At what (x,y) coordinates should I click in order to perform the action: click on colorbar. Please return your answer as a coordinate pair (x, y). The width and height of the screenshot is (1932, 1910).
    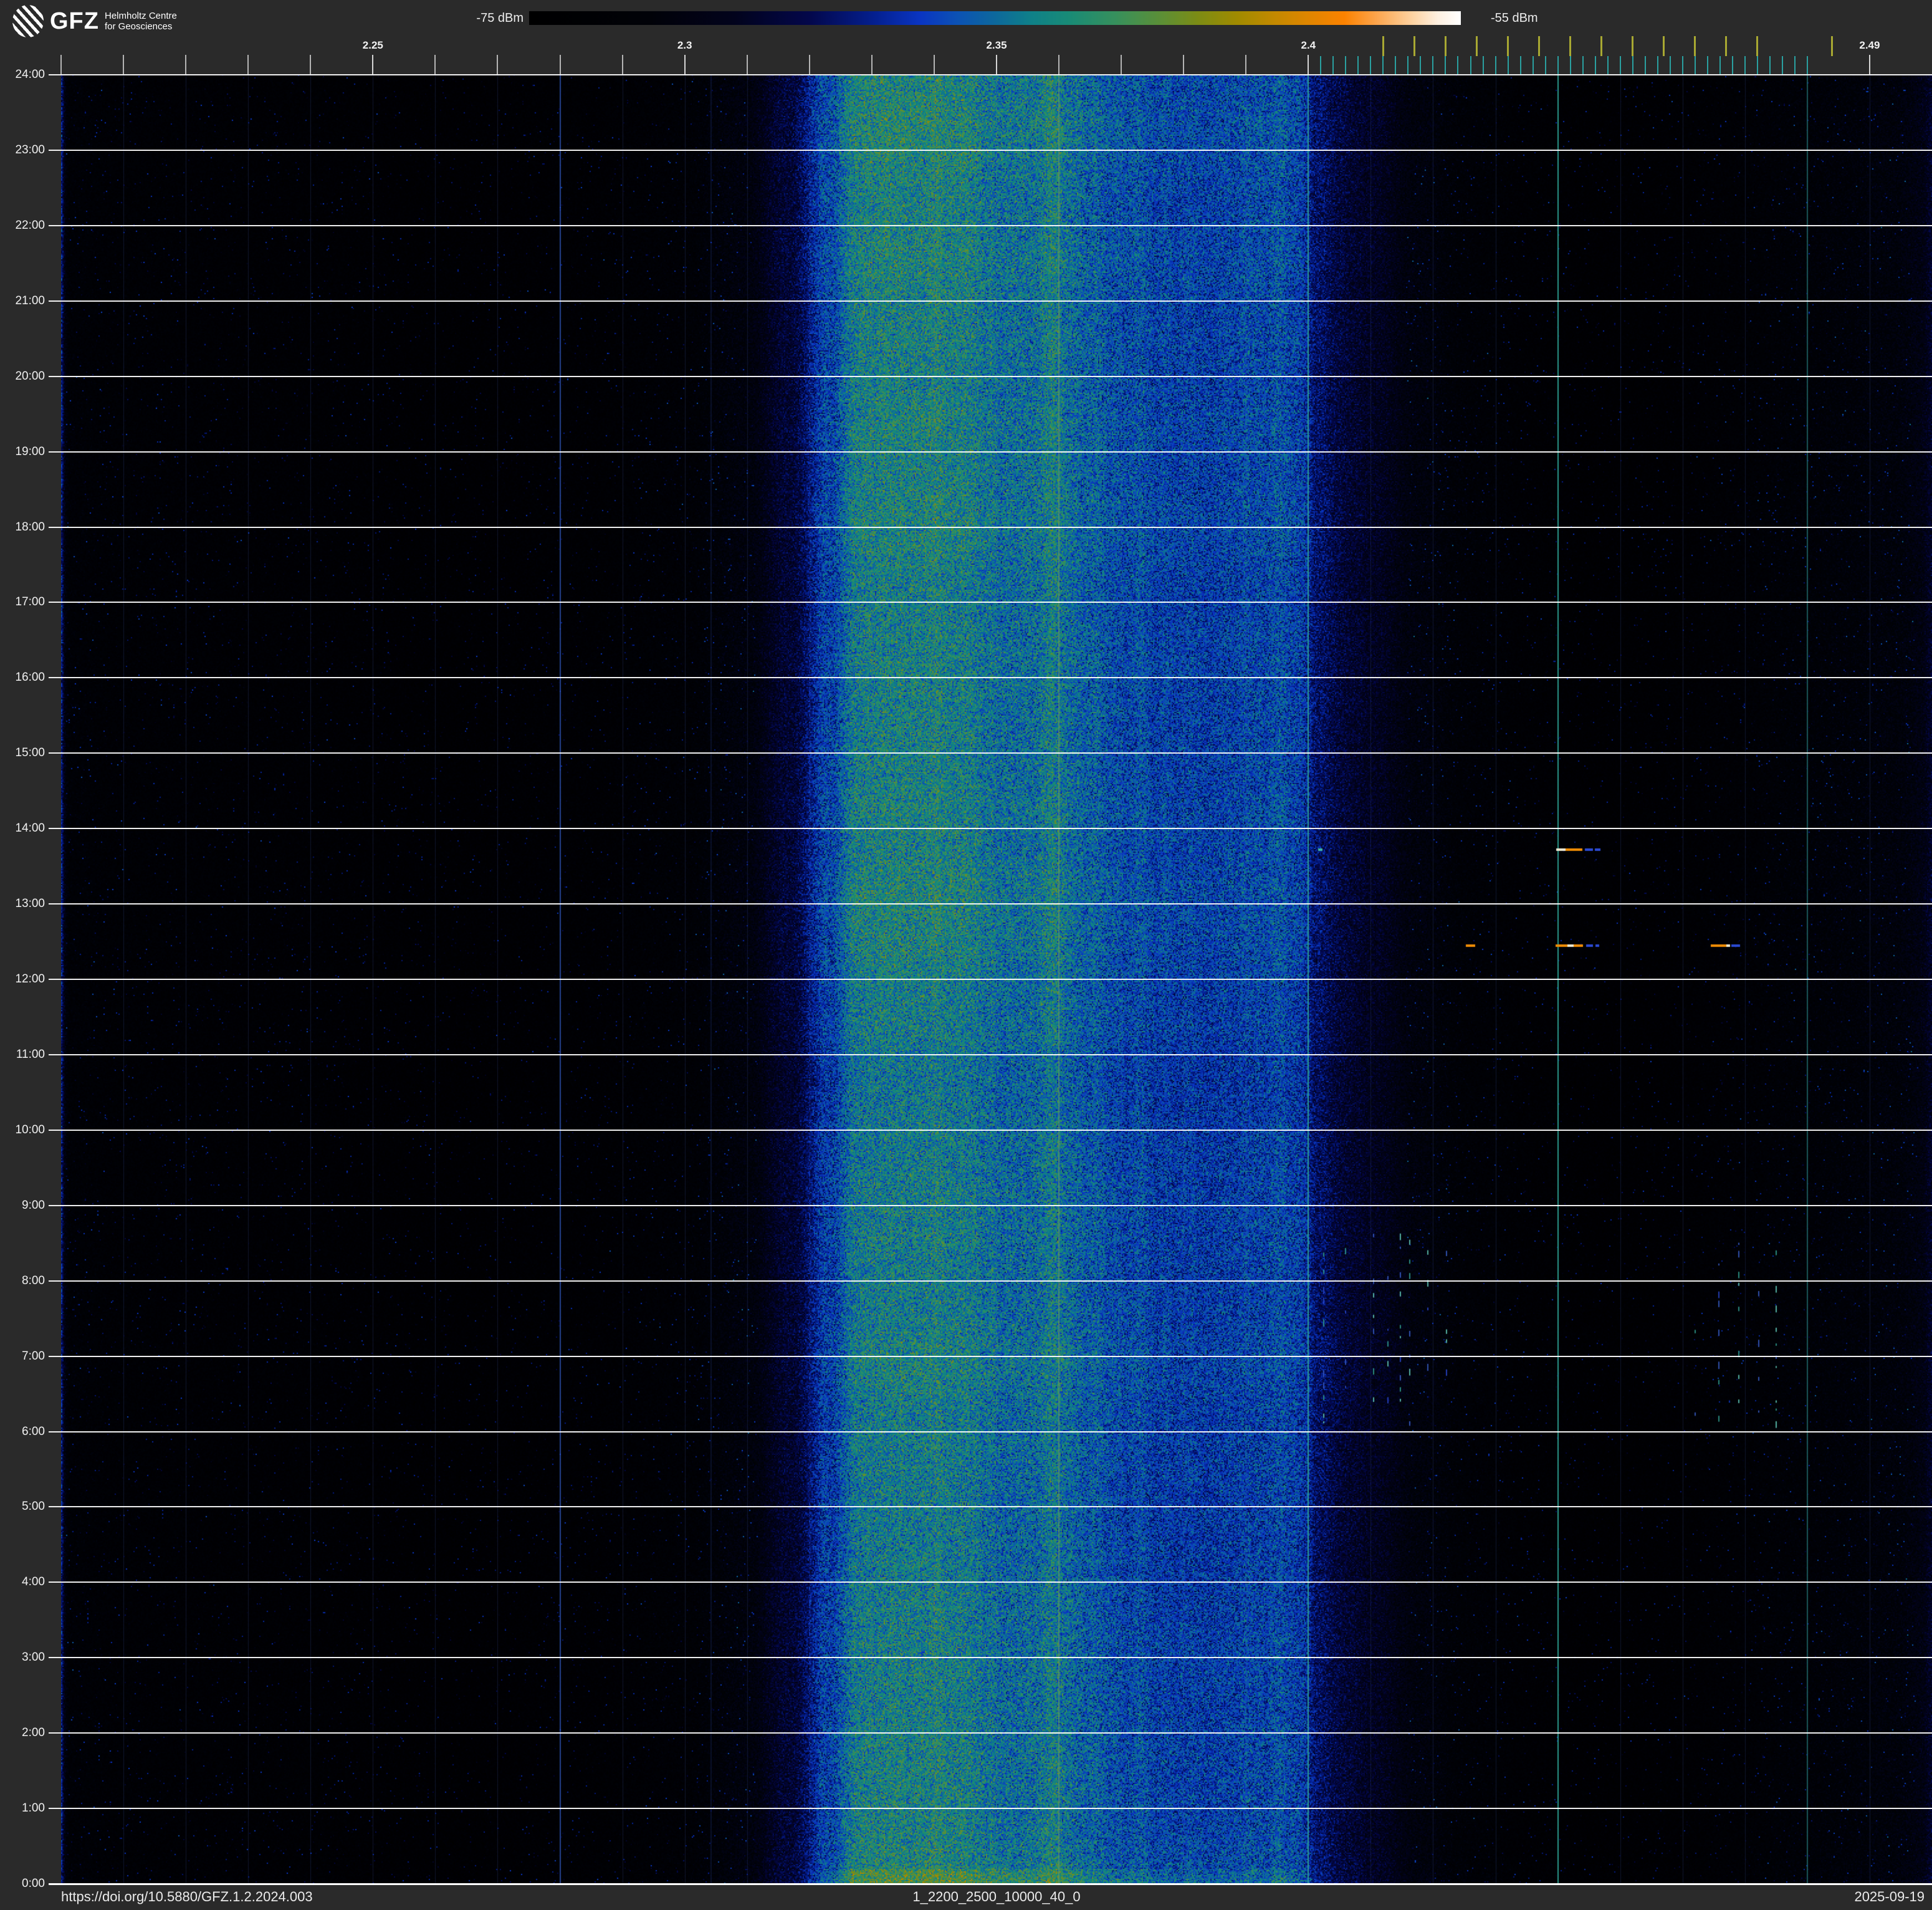
    Looking at the image, I should click on (995, 18).